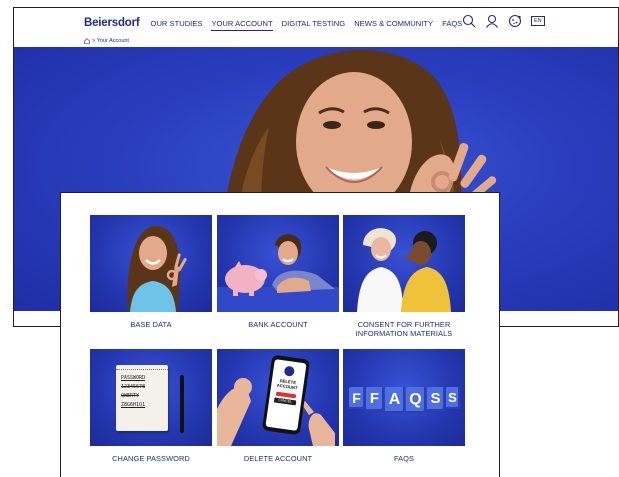 The width and height of the screenshot is (619, 477). I want to click on tile-change-password-label: CHANGE PASSWORD, so click(151, 458).